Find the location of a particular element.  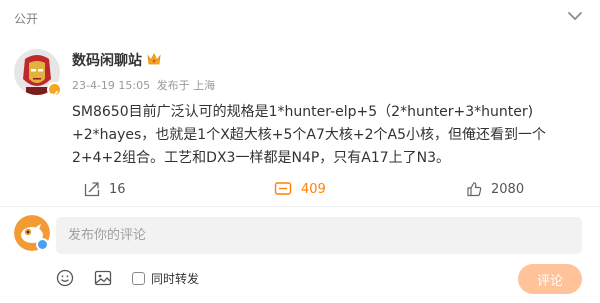

post-line: 2+4+2组合。工艺和DX3一样都是N4P，只有A17上了N3。 is located at coordinates (261, 158).